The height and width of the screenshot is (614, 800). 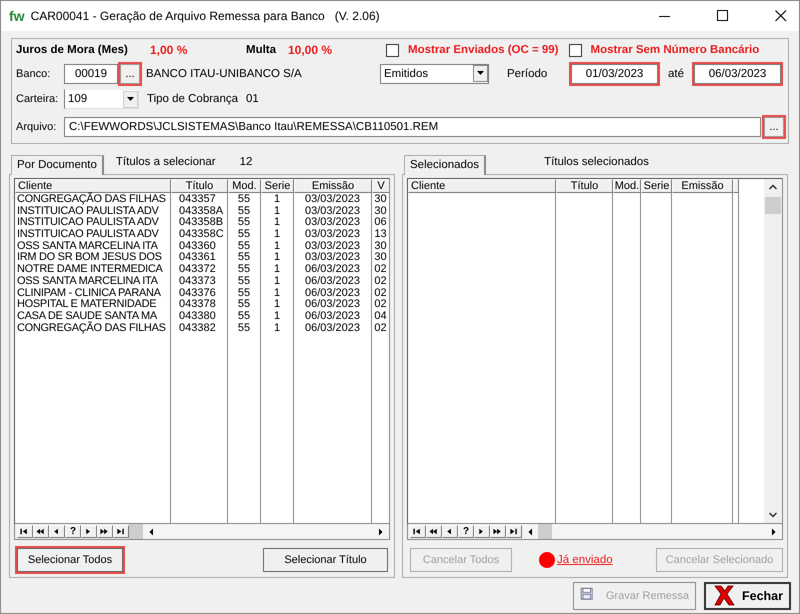 I want to click on panel-caption: Títulos selecionados, so click(x=596, y=163).